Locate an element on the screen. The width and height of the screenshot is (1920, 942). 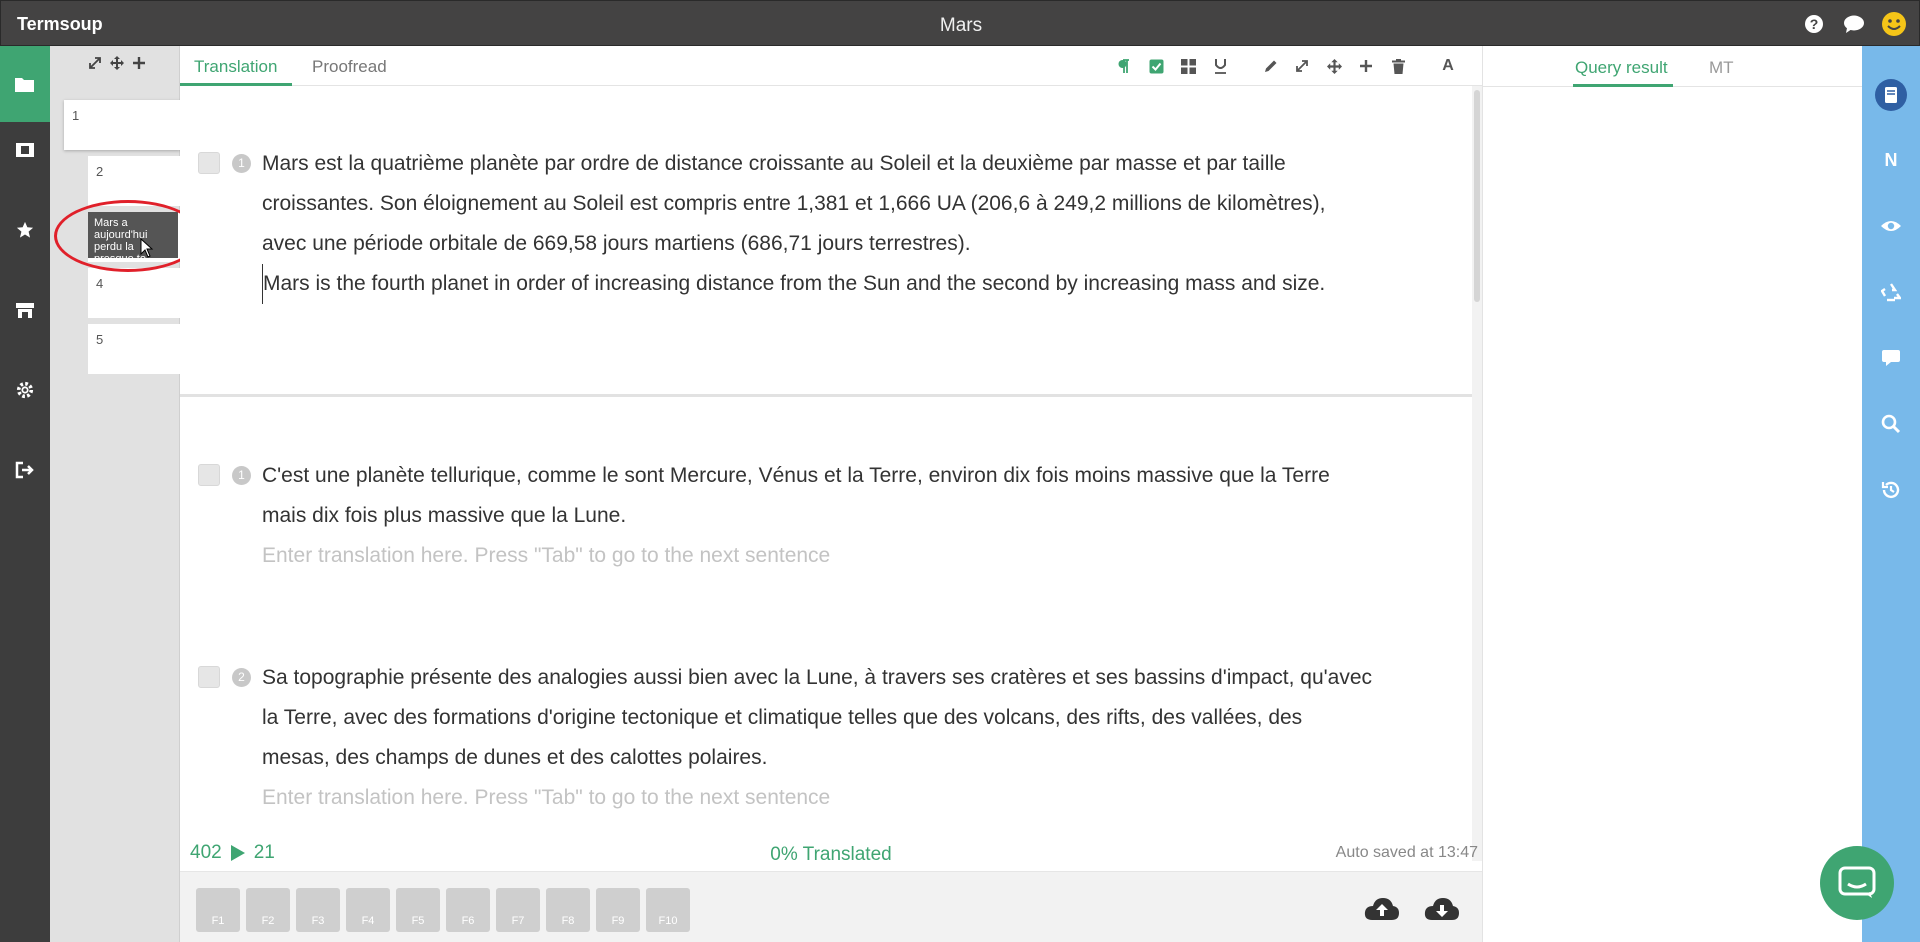
f8-button: F8 is located at coordinates (568, 910).